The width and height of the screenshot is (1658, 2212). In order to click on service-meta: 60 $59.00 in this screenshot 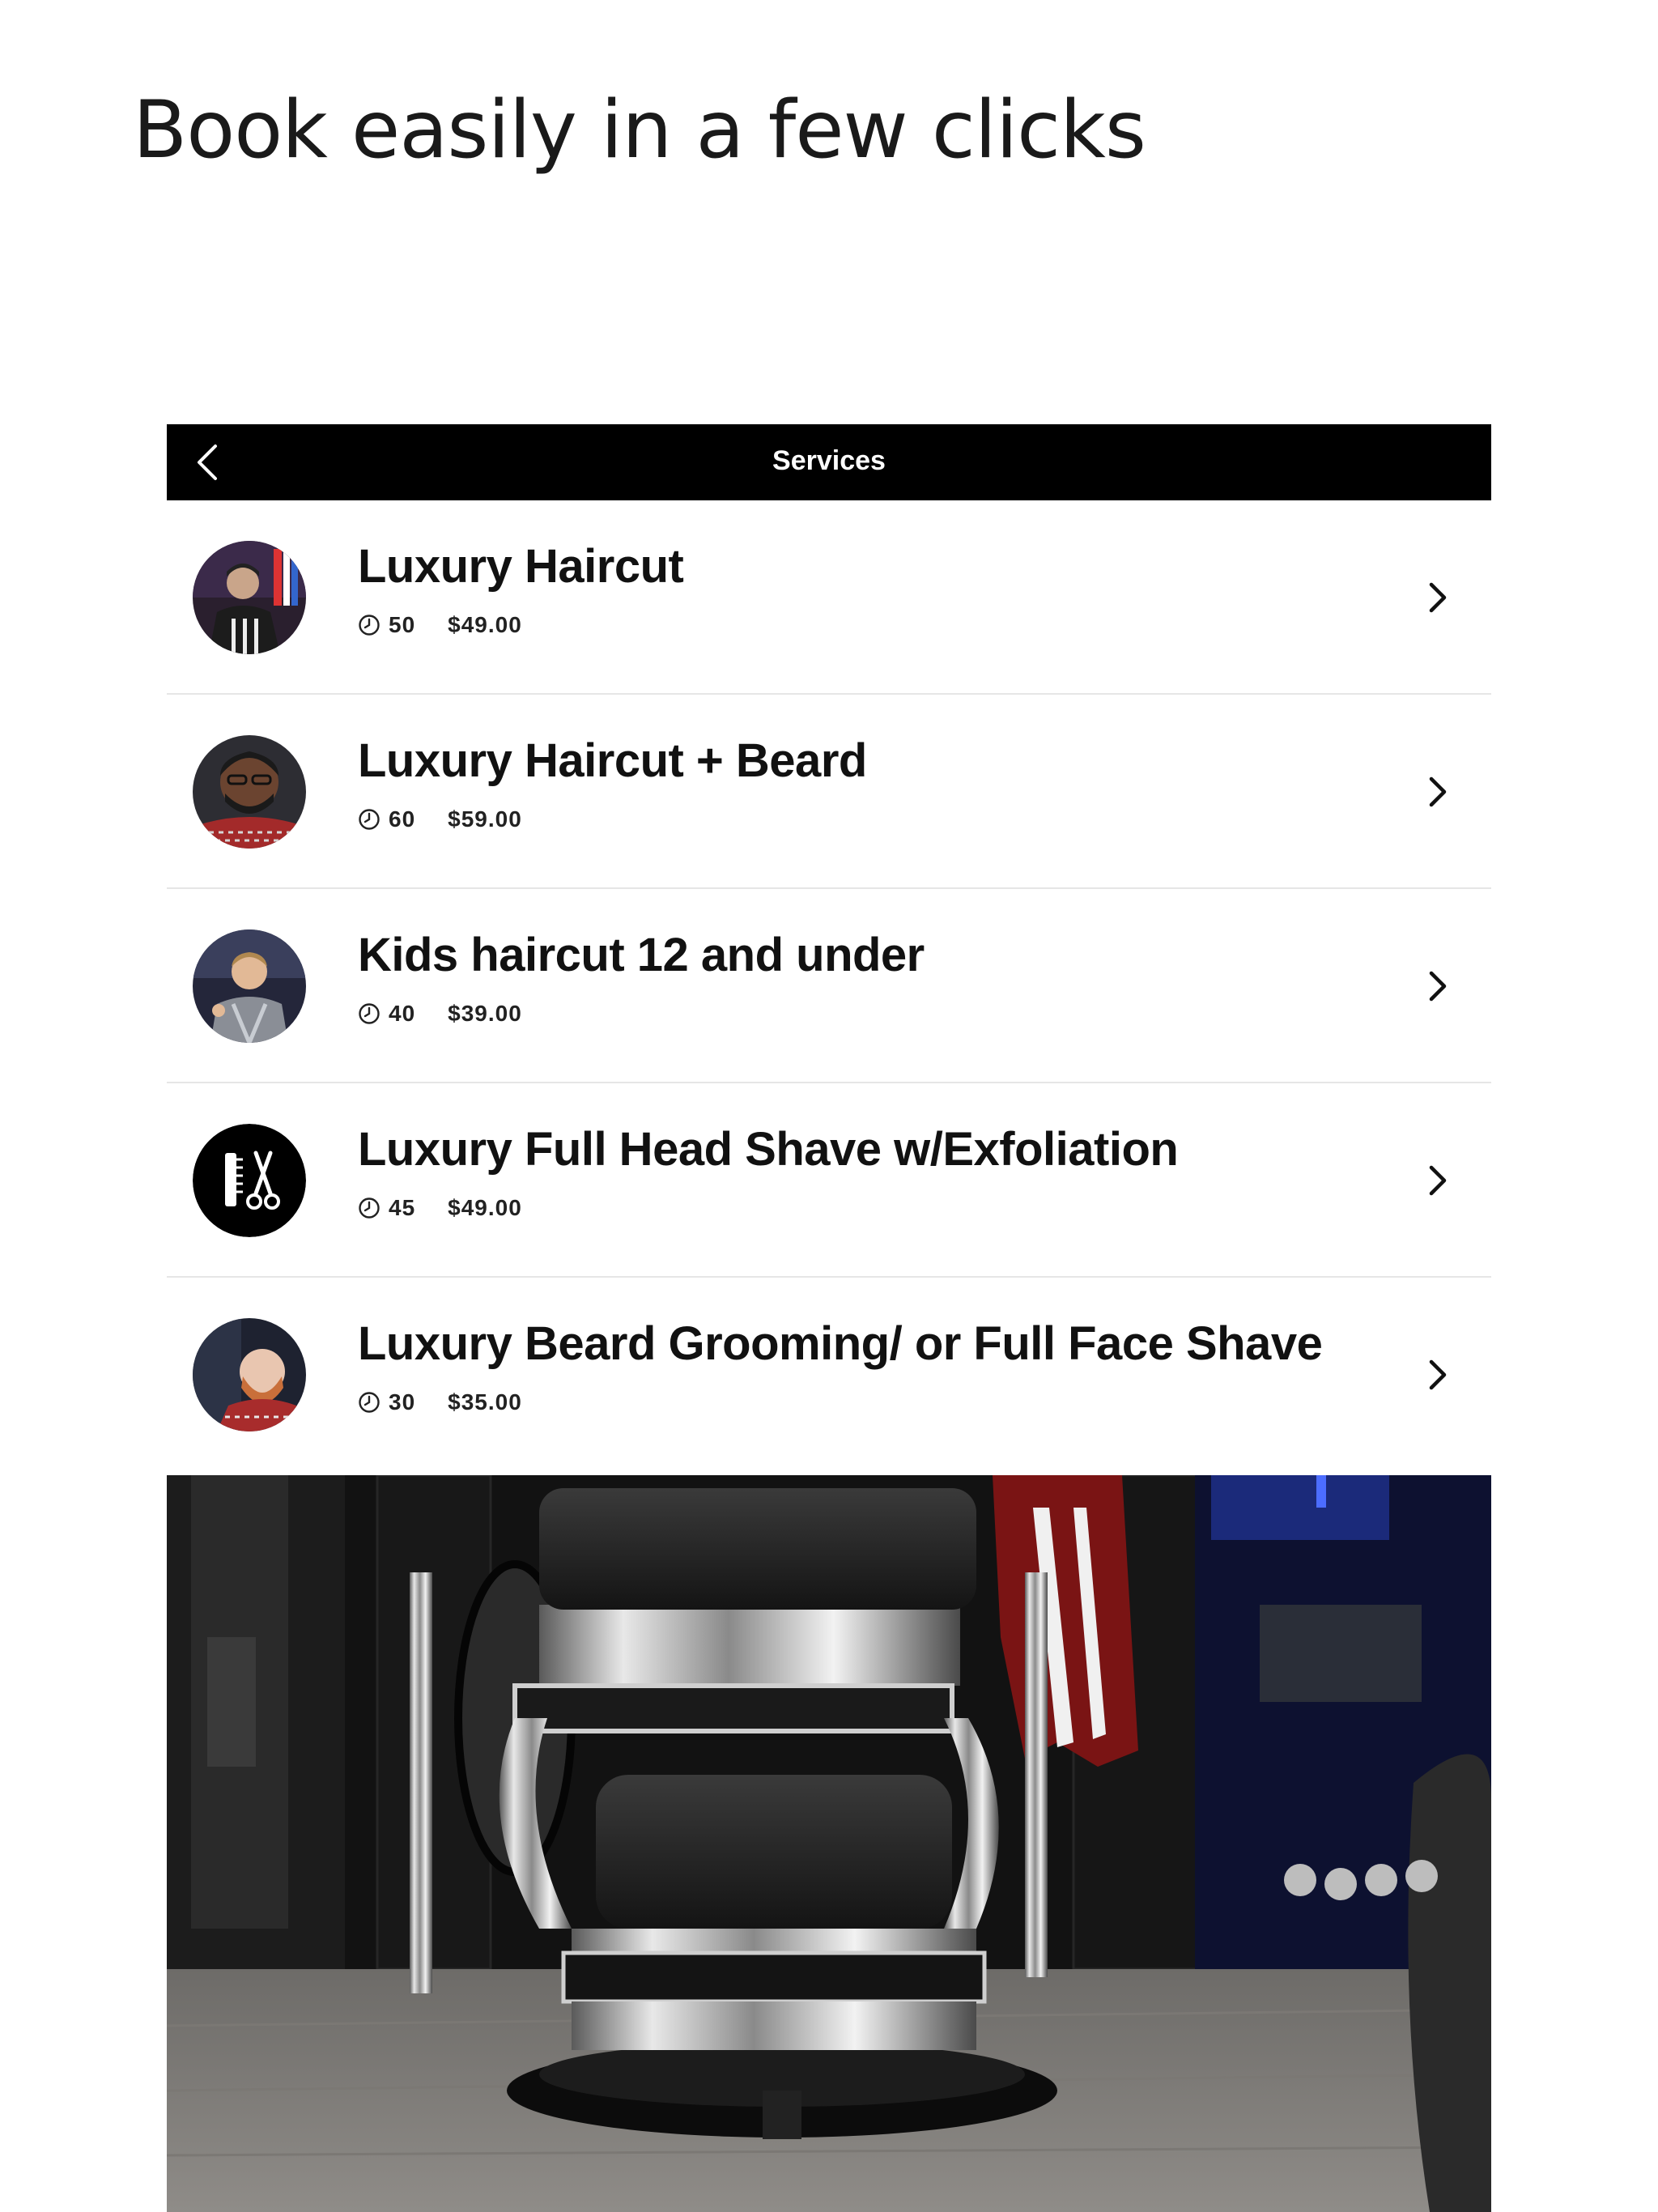, I will do `click(440, 819)`.